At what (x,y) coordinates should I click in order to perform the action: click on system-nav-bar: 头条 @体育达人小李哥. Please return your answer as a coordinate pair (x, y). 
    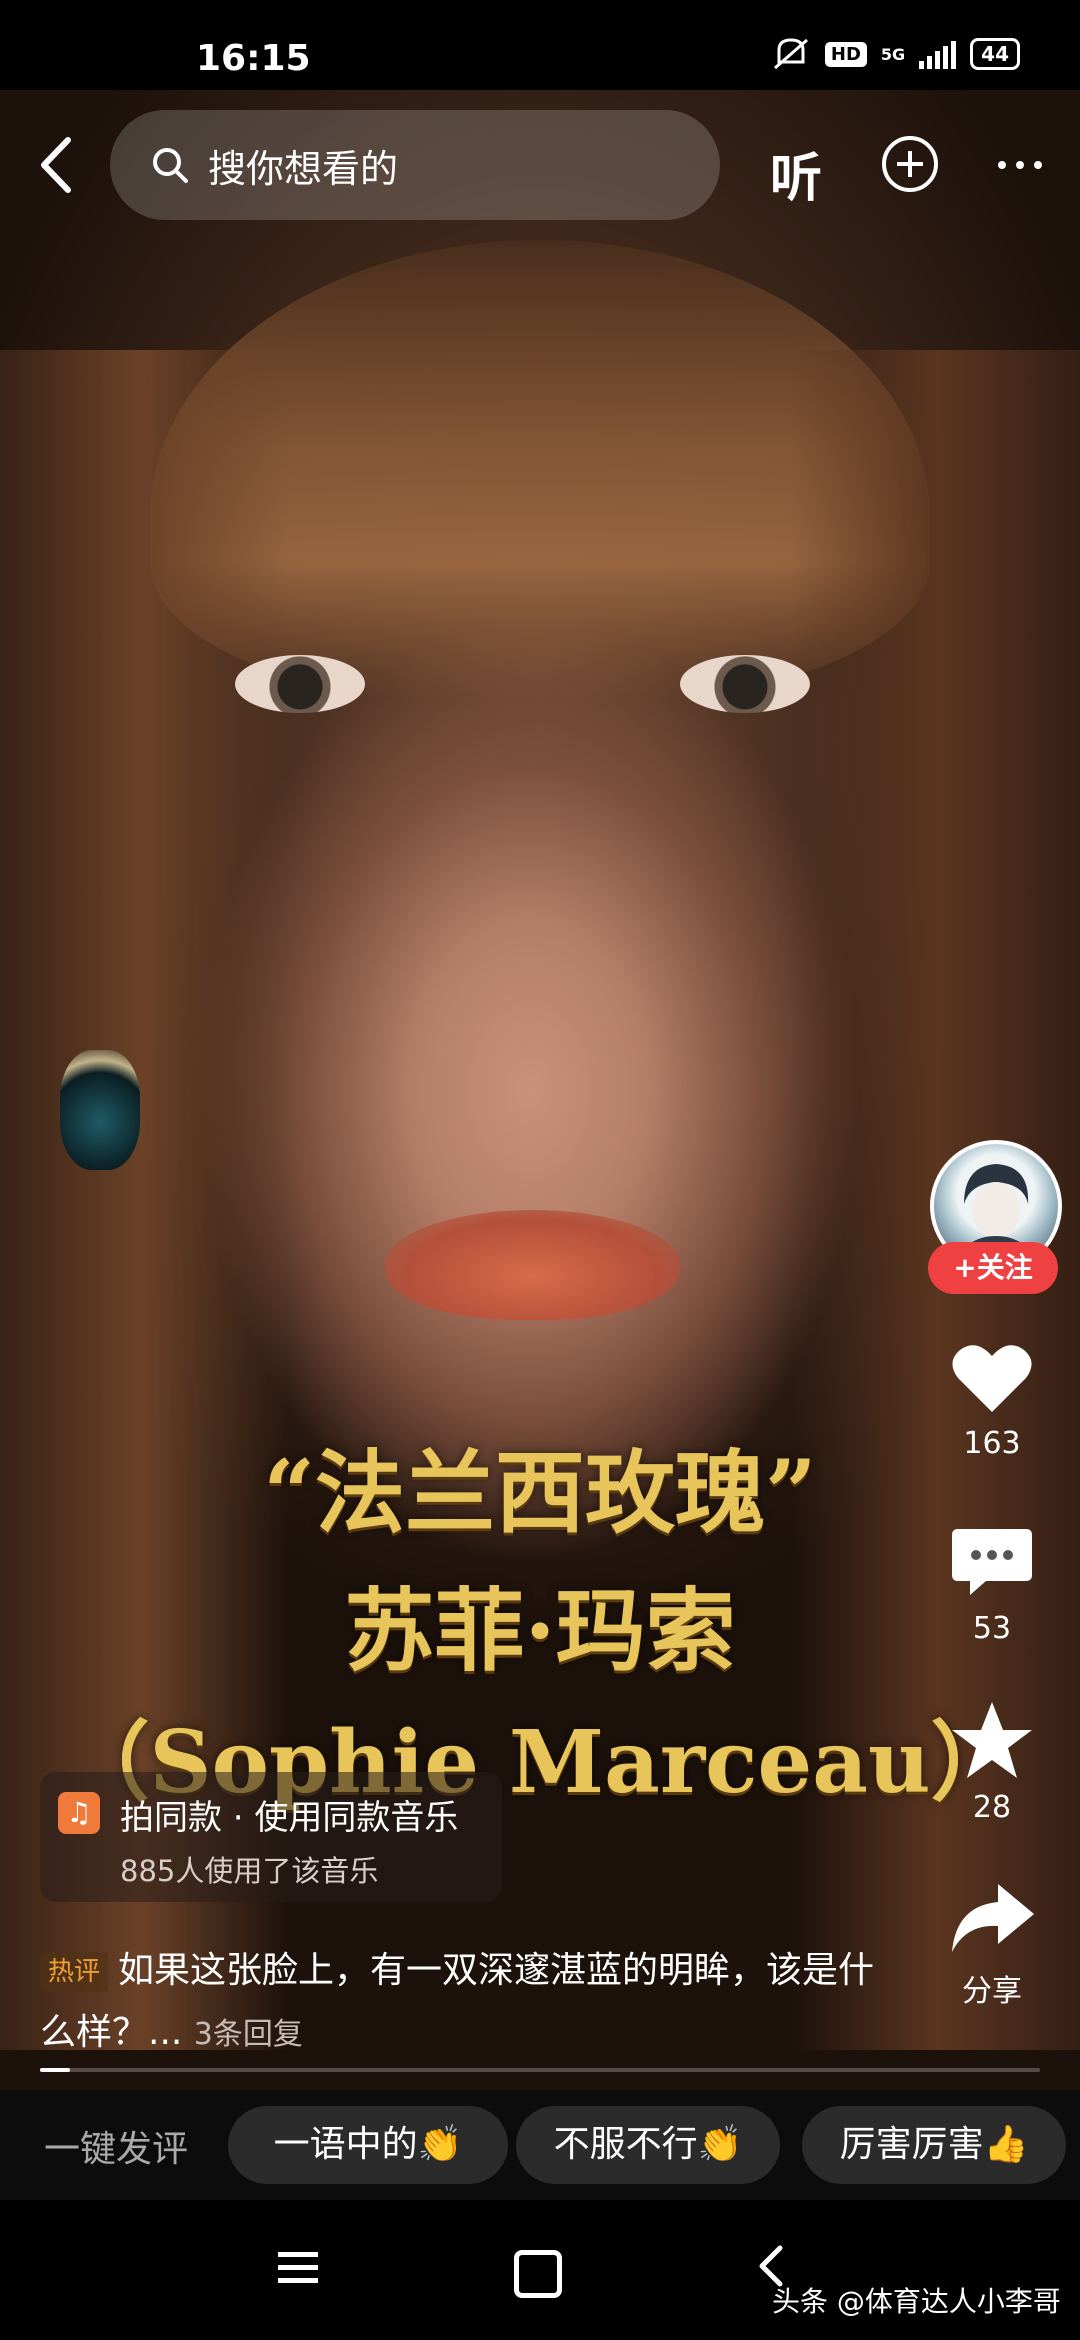
    Looking at the image, I should click on (540, 2270).